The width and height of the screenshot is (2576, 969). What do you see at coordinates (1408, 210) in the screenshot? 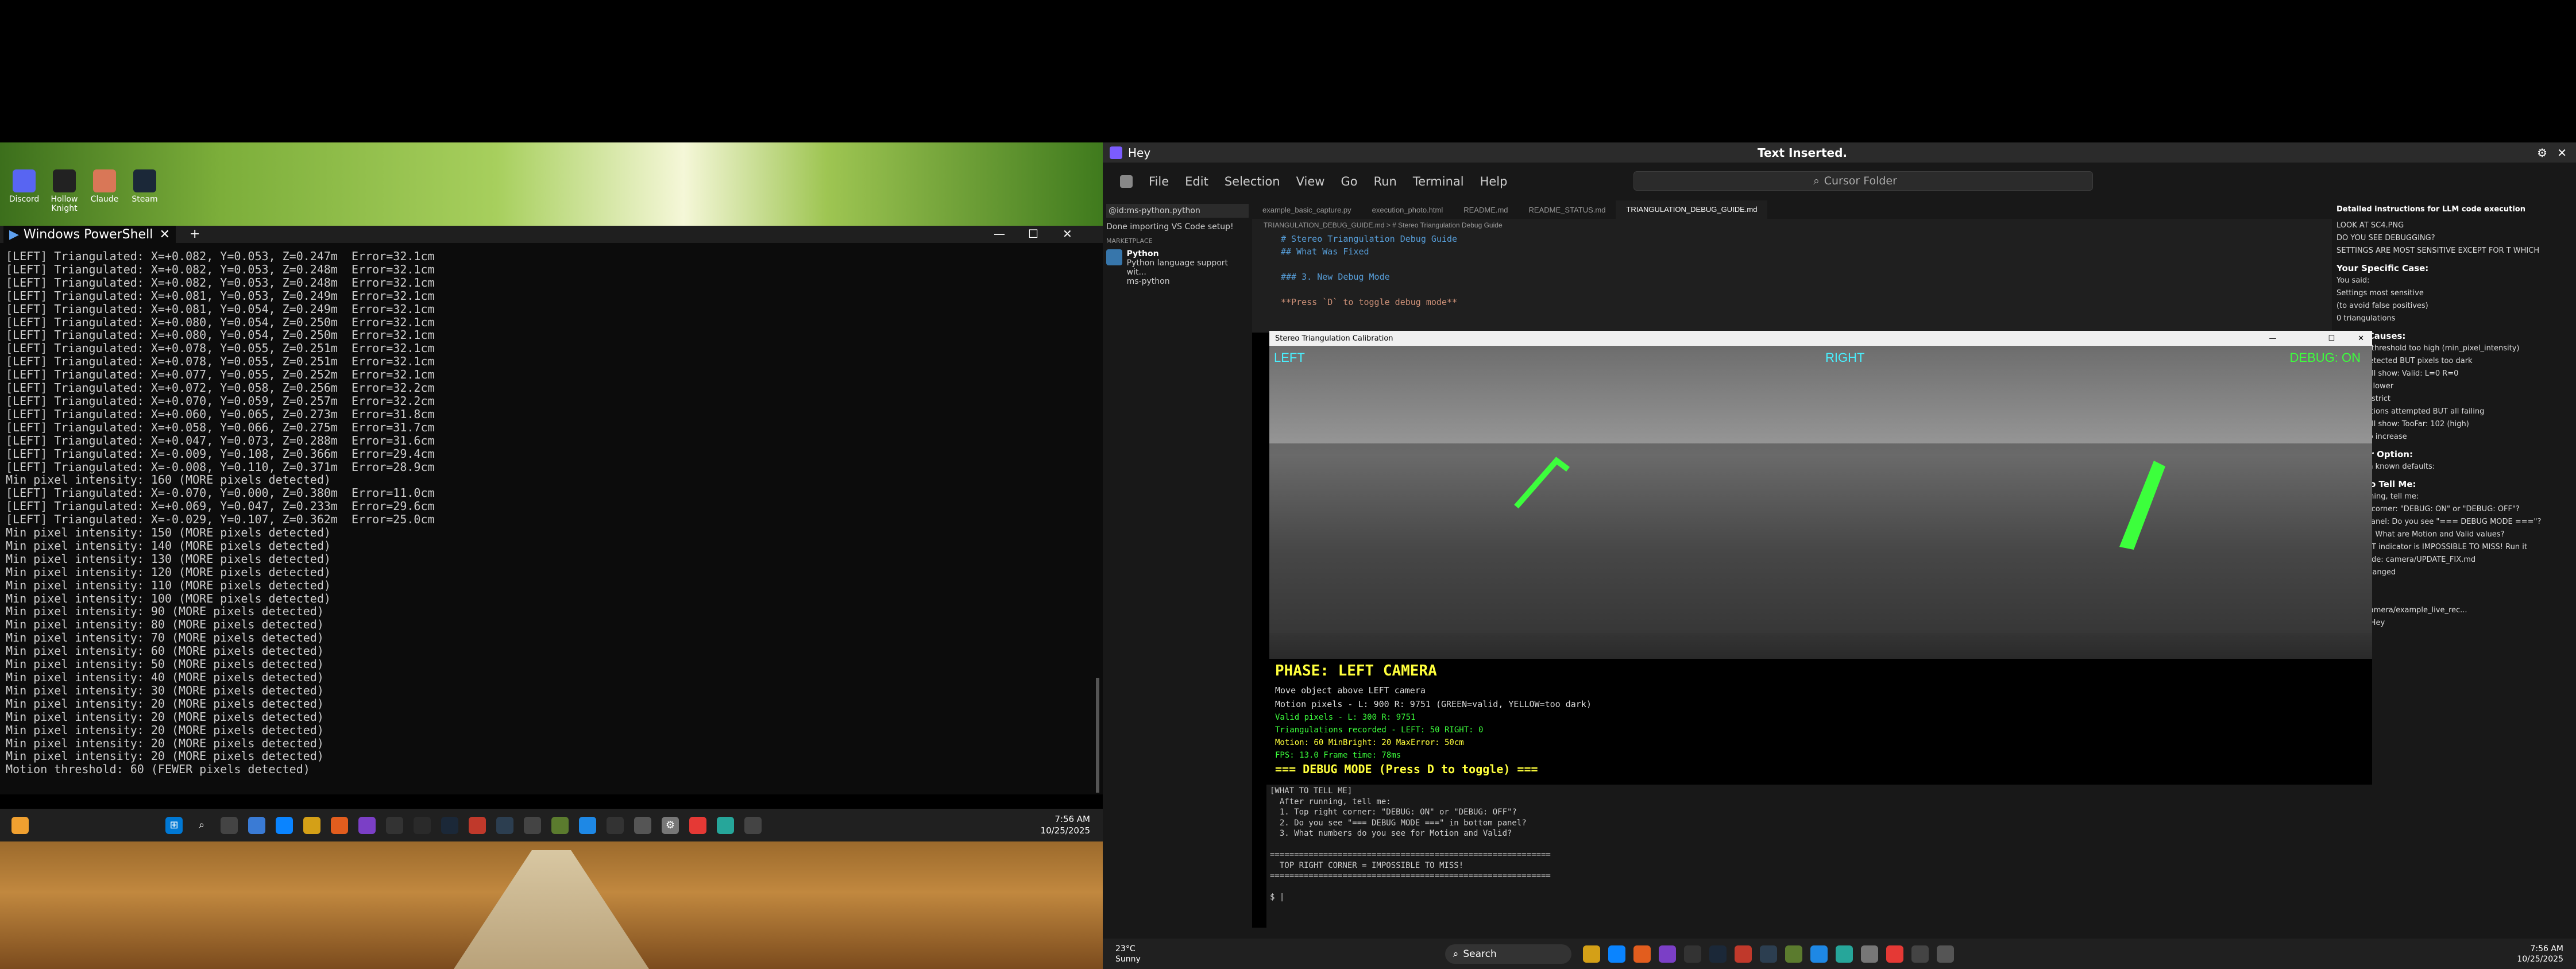
I see `editor-tab: execution_photo.html` at bounding box center [1408, 210].